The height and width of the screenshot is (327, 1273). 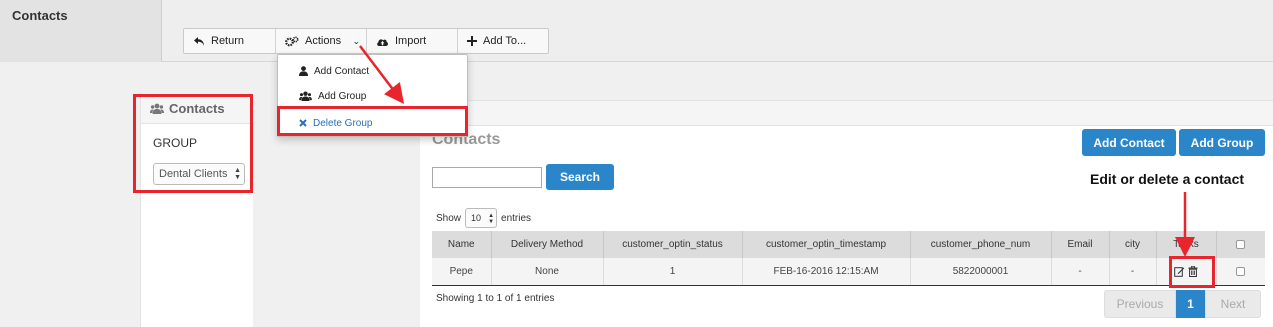 What do you see at coordinates (382, 74) in the screenshot?
I see `annotation-arrow-to-menu` at bounding box center [382, 74].